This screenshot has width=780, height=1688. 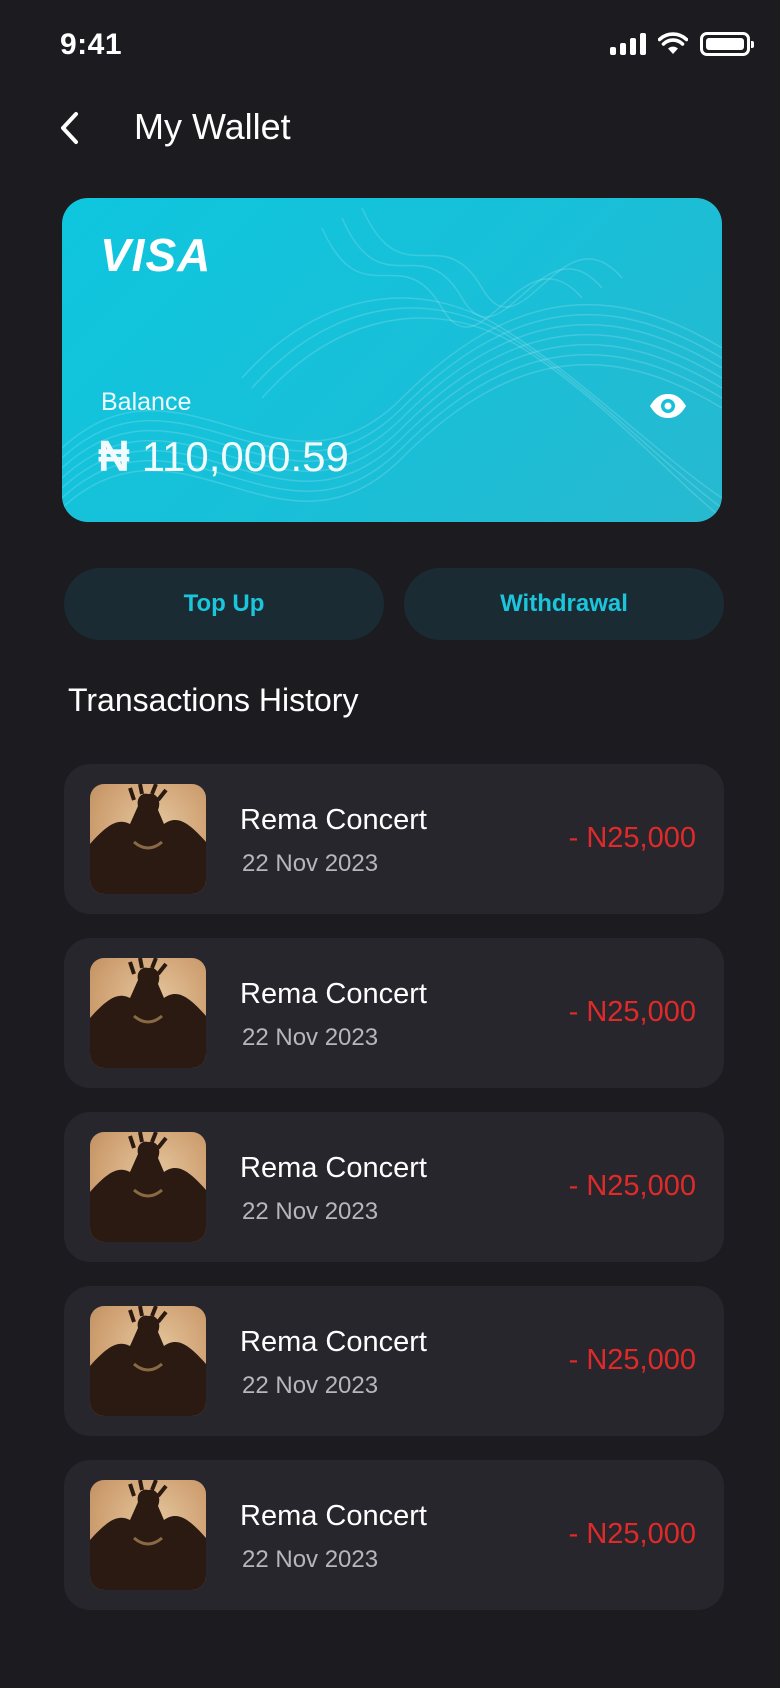 What do you see at coordinates (156, 255) in the screenshot?
I see `visa-logo: VISA` at bounding box center [156, 255].